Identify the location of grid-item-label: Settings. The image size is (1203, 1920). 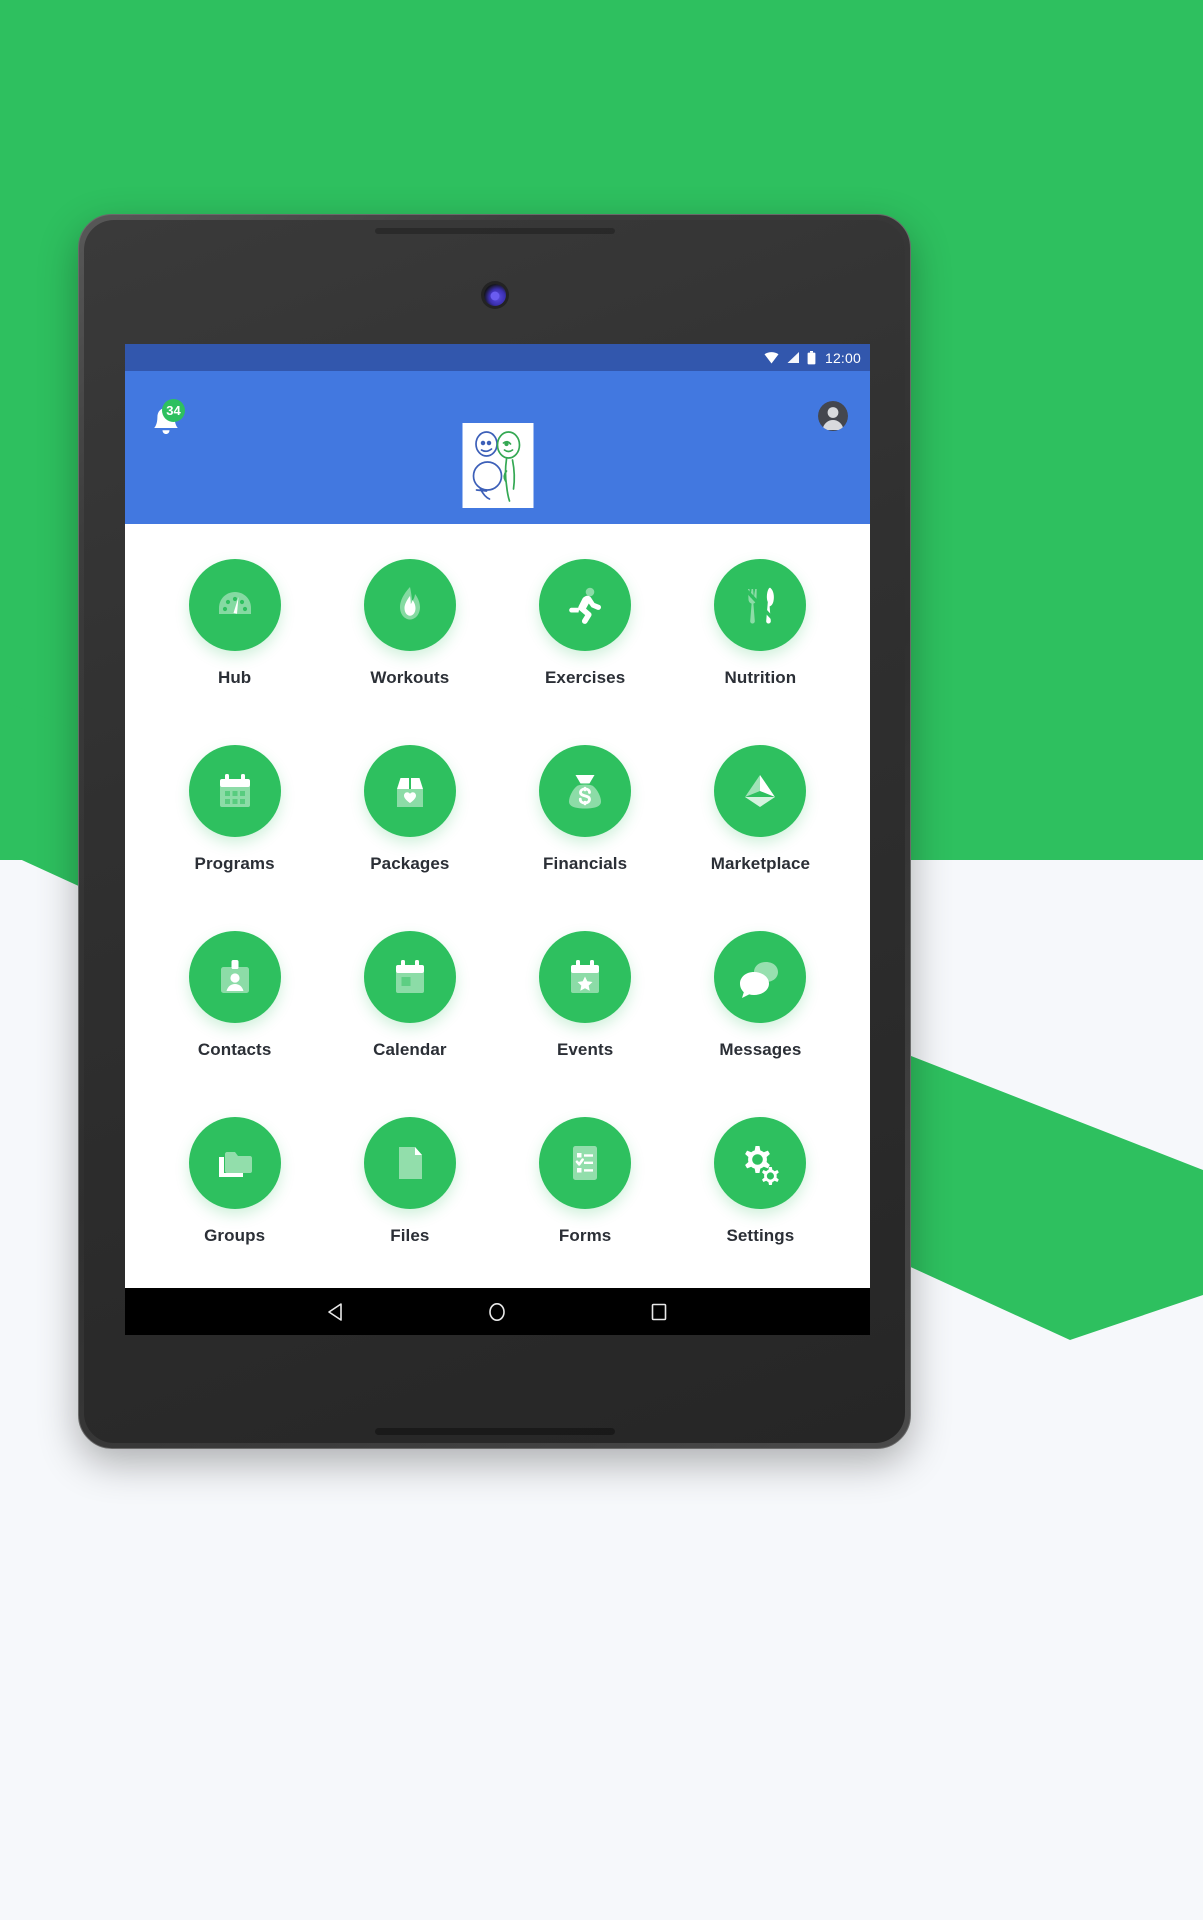
(760, 1235).